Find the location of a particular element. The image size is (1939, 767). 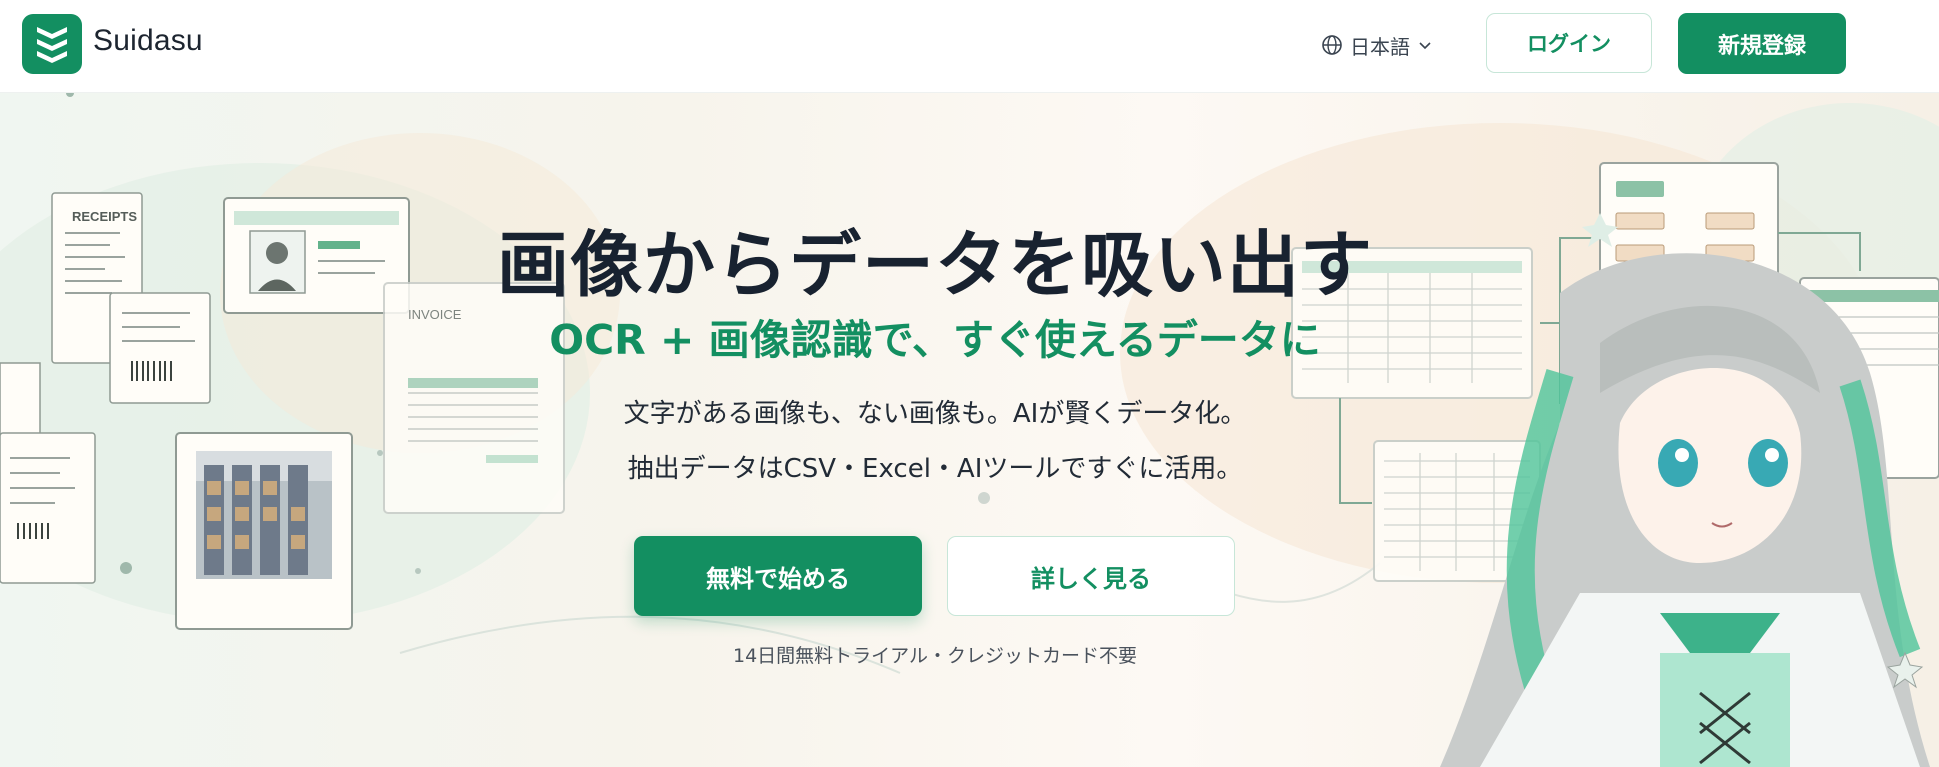

login-button: ログイン is located at coordinates (1569, 43).